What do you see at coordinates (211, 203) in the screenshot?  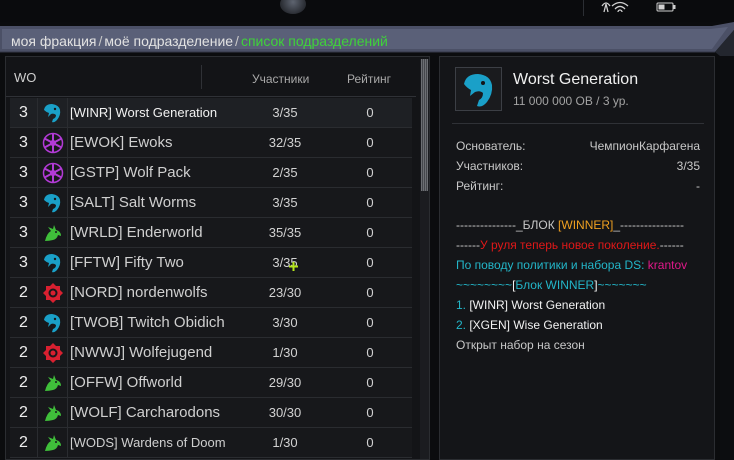 I see `unit-row: 3 [SALT] Salt Worms 3/35 0` at bounding box center [211, 203].